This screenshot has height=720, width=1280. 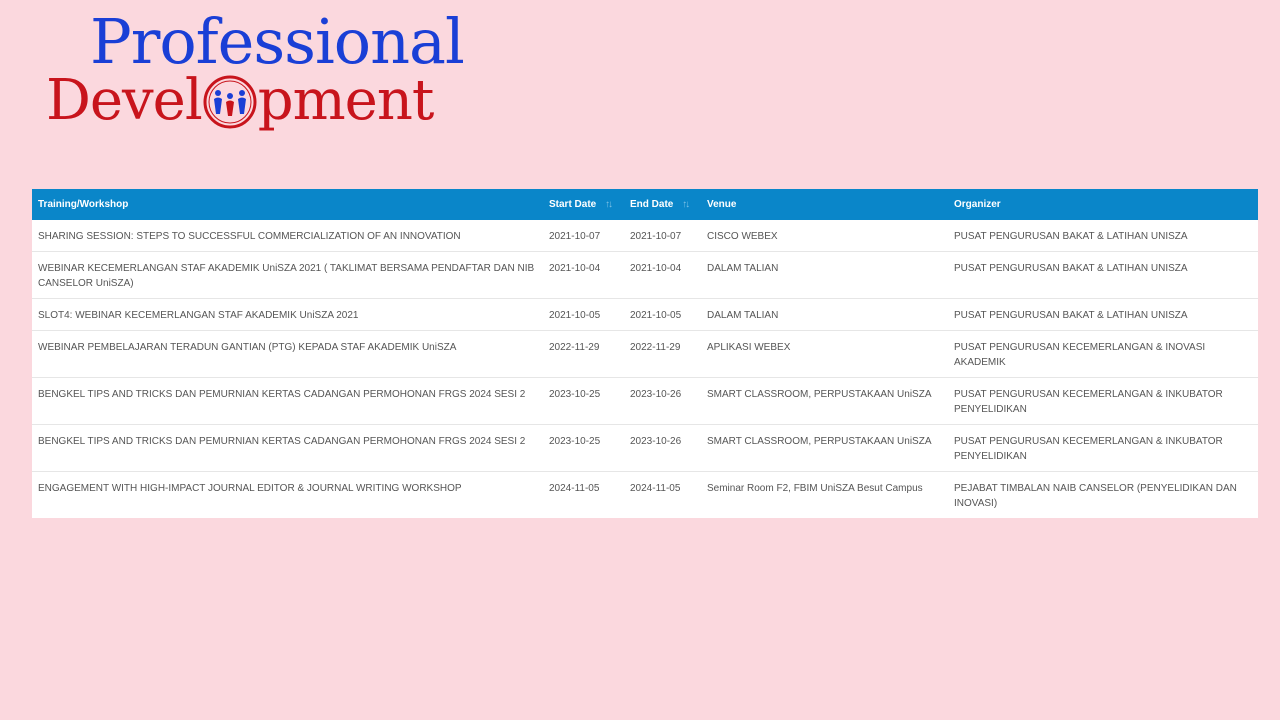 What do you see at coordinates (656, 236) in the screenshot?
I see `cell-end-date: 2021-10-07` at bounding box center [656, 236].